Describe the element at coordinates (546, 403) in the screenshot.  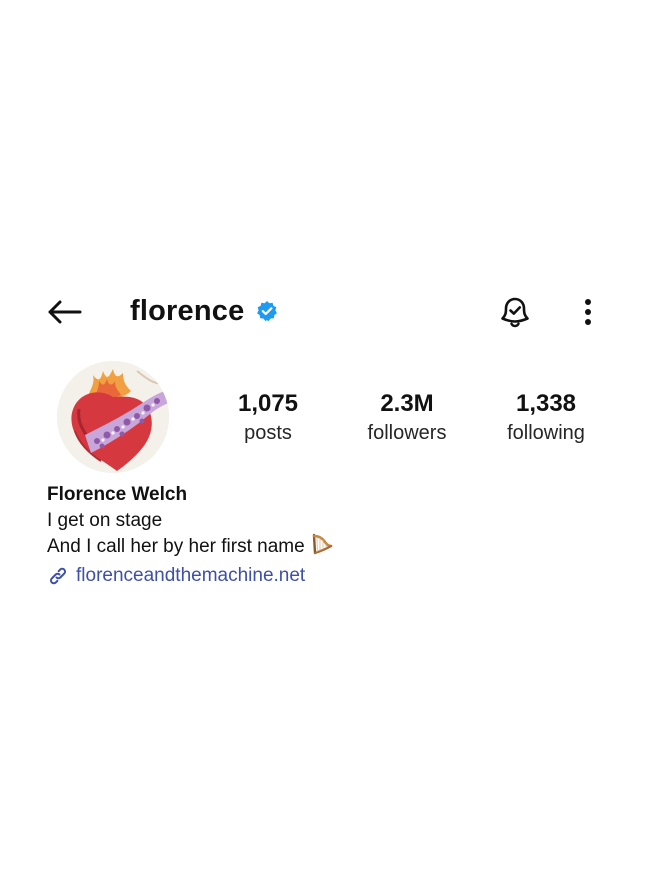
I see `following-count: 1,338` at that location.